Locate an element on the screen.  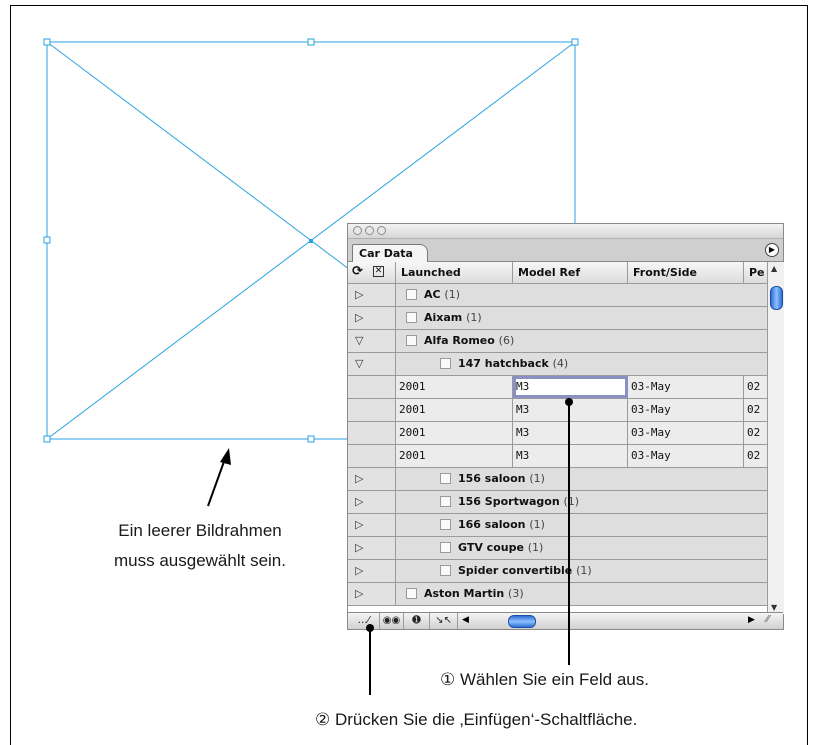
step-1-caption: ① Wählen Sie ein Feld aus. is located at coordinates (544, 679).